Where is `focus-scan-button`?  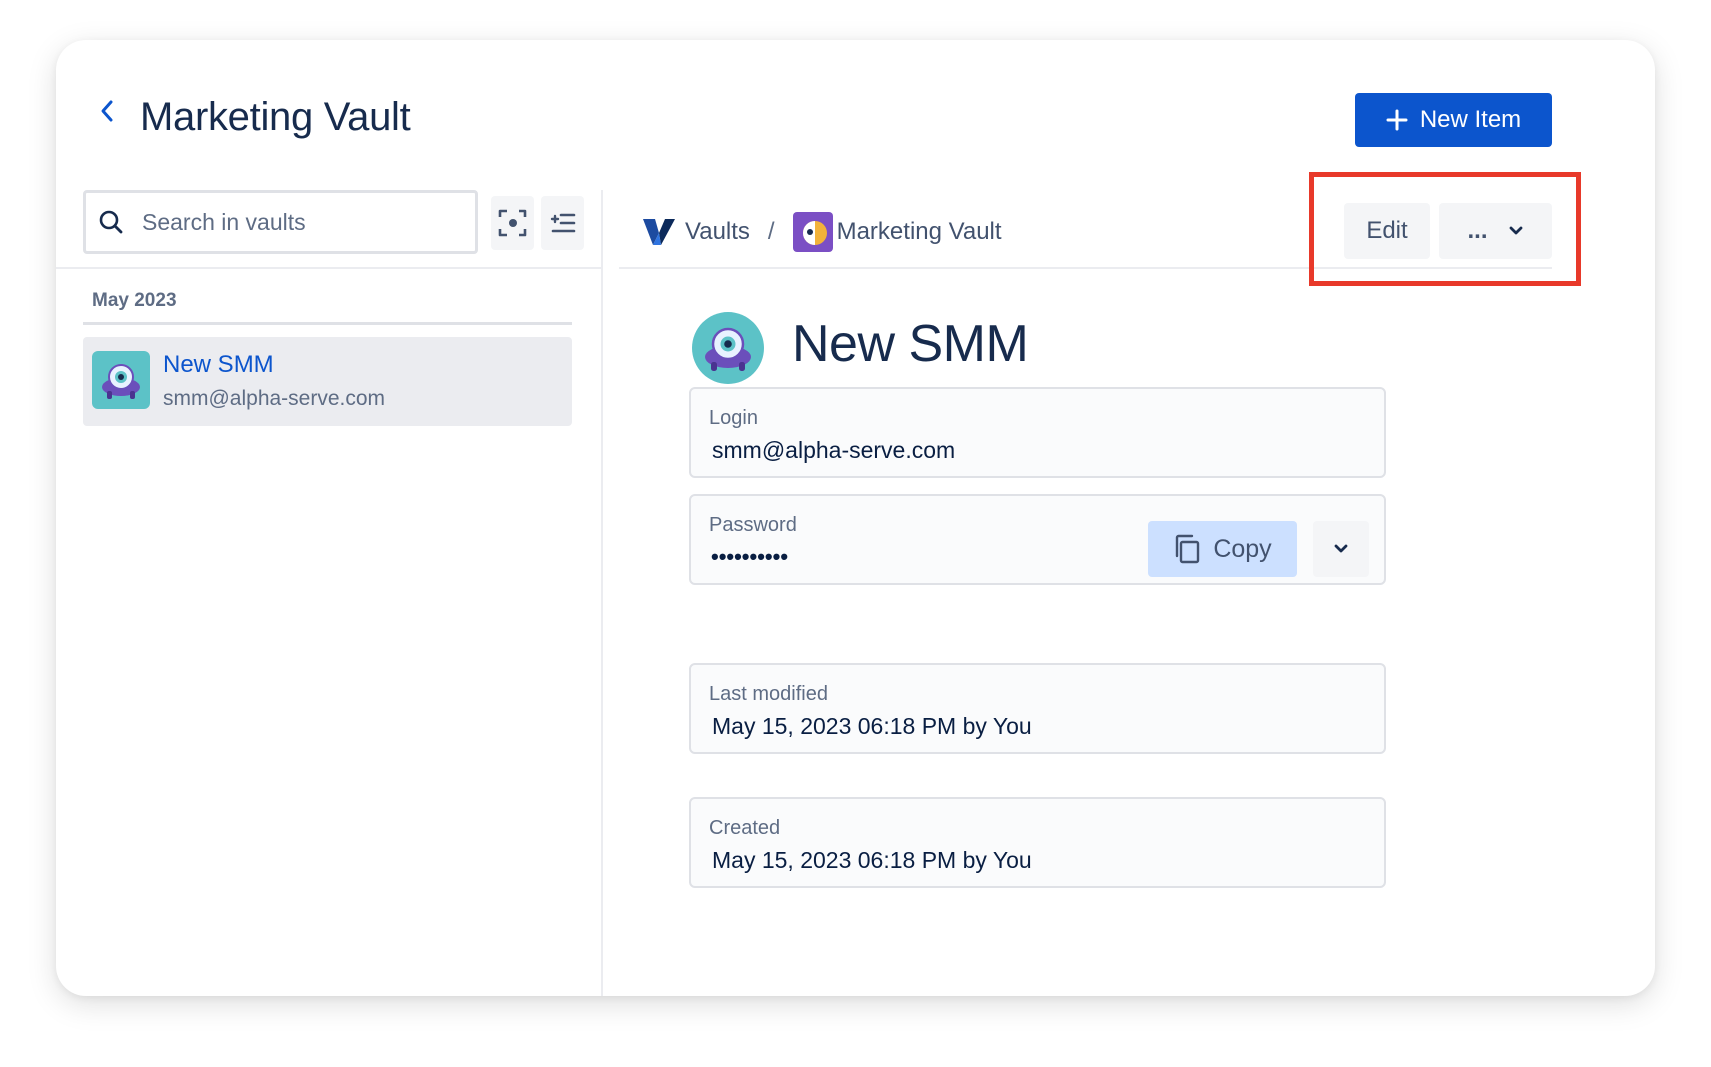
focus-scan-button is located at coordinates (512, 223).